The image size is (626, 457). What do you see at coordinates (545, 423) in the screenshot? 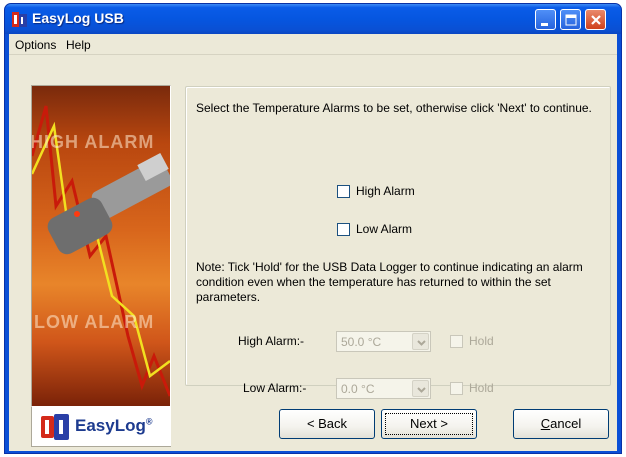
I see `cancel-mnemonic: C` at bounding box center [545, 423].